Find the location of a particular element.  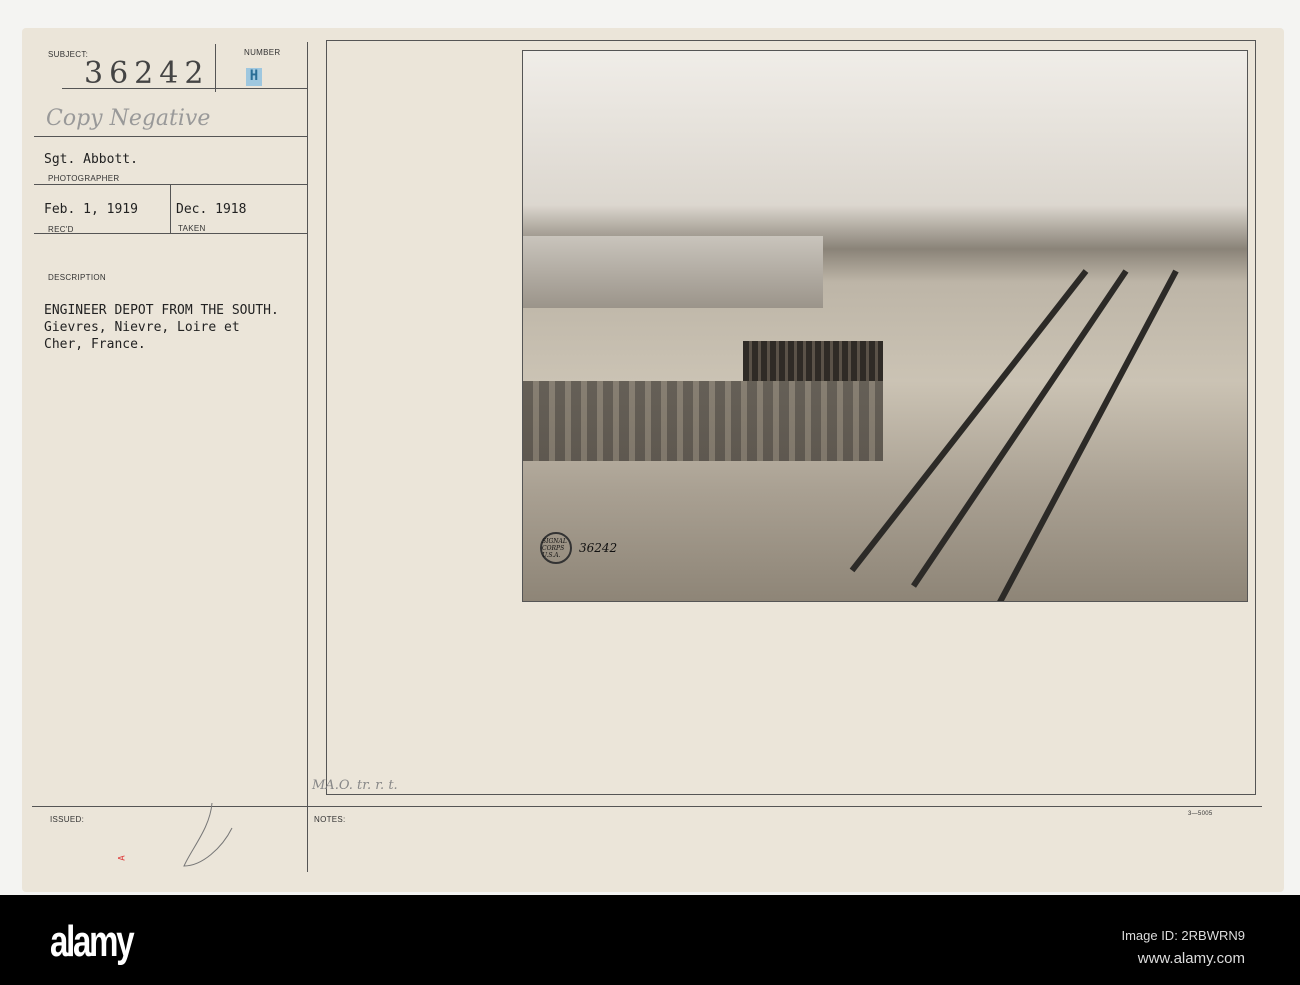

issued-label: ISSUED: is located at coordinates (67, 819).